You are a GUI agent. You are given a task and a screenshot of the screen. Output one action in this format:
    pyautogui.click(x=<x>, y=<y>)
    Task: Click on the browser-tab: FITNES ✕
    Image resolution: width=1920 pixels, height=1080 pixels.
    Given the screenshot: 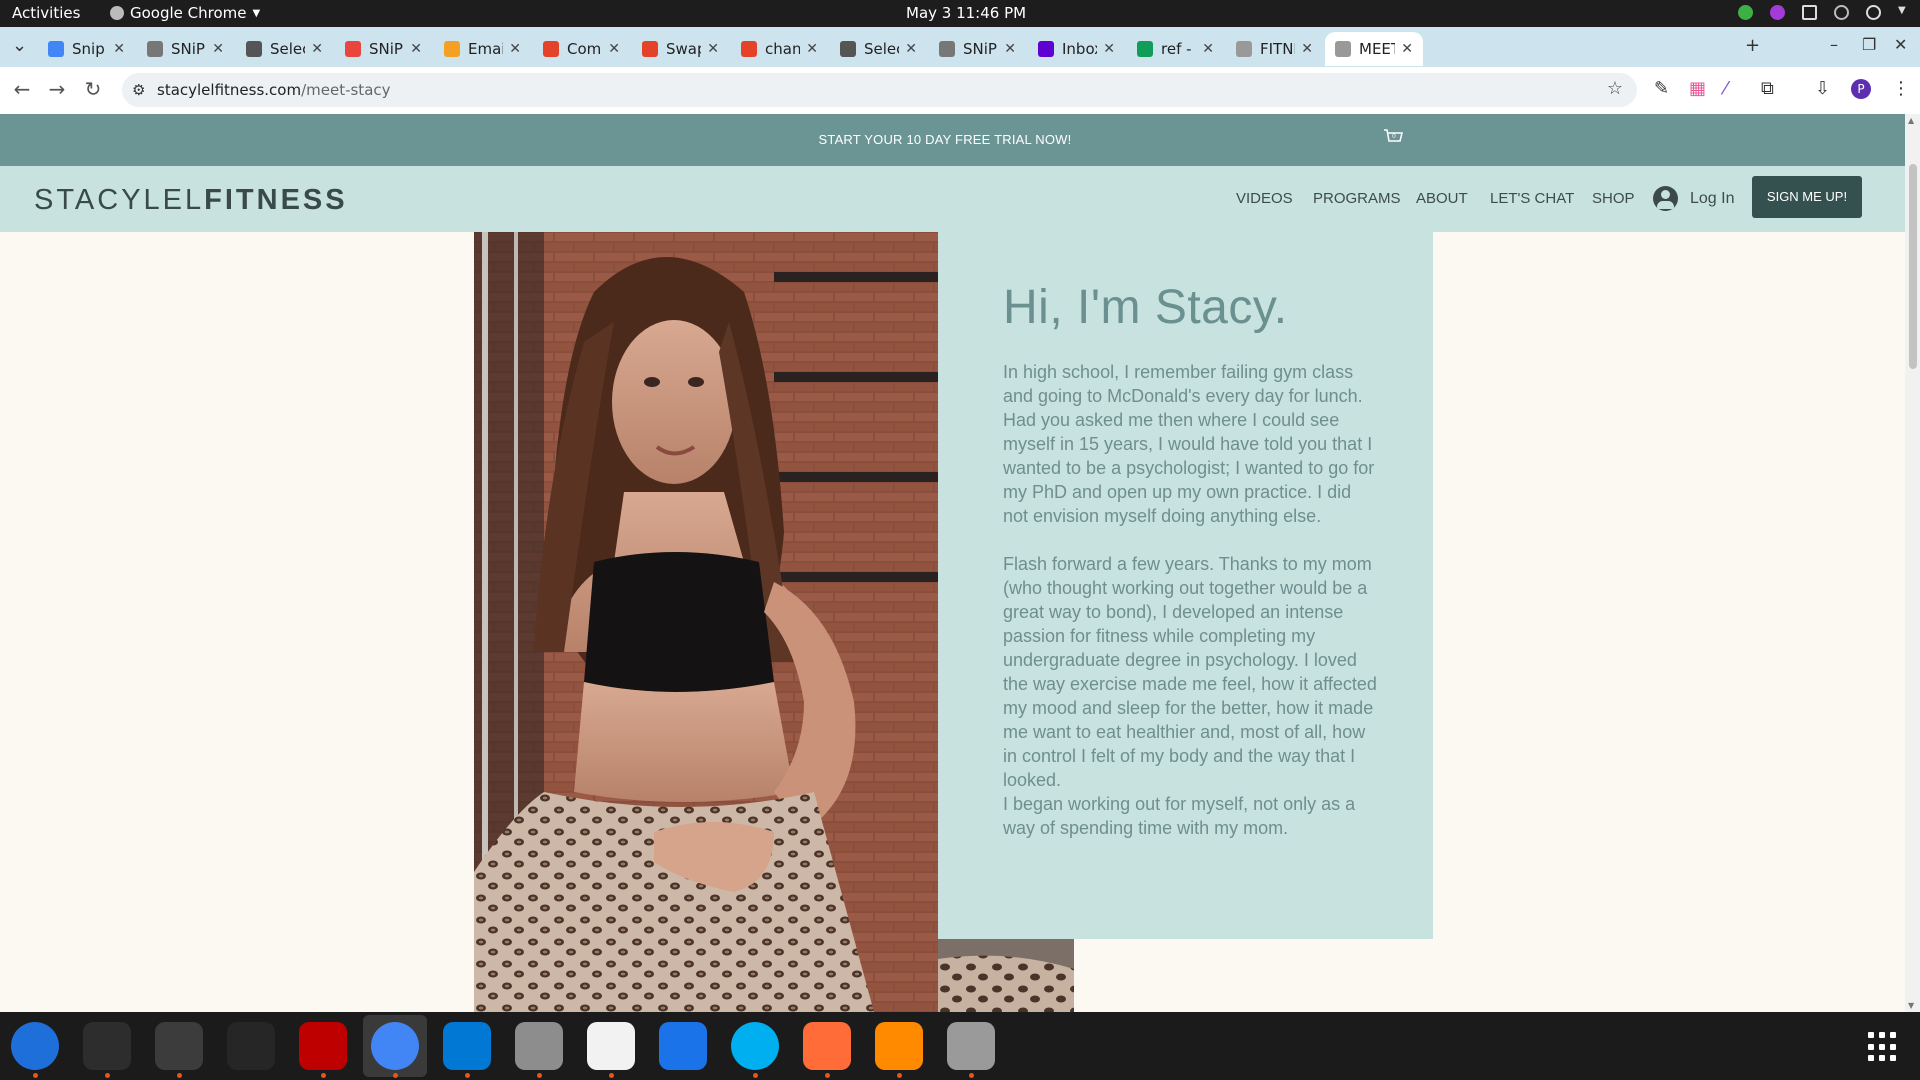 What is the action you would take?
    pyautogui.click(x=1274, y=49)
    